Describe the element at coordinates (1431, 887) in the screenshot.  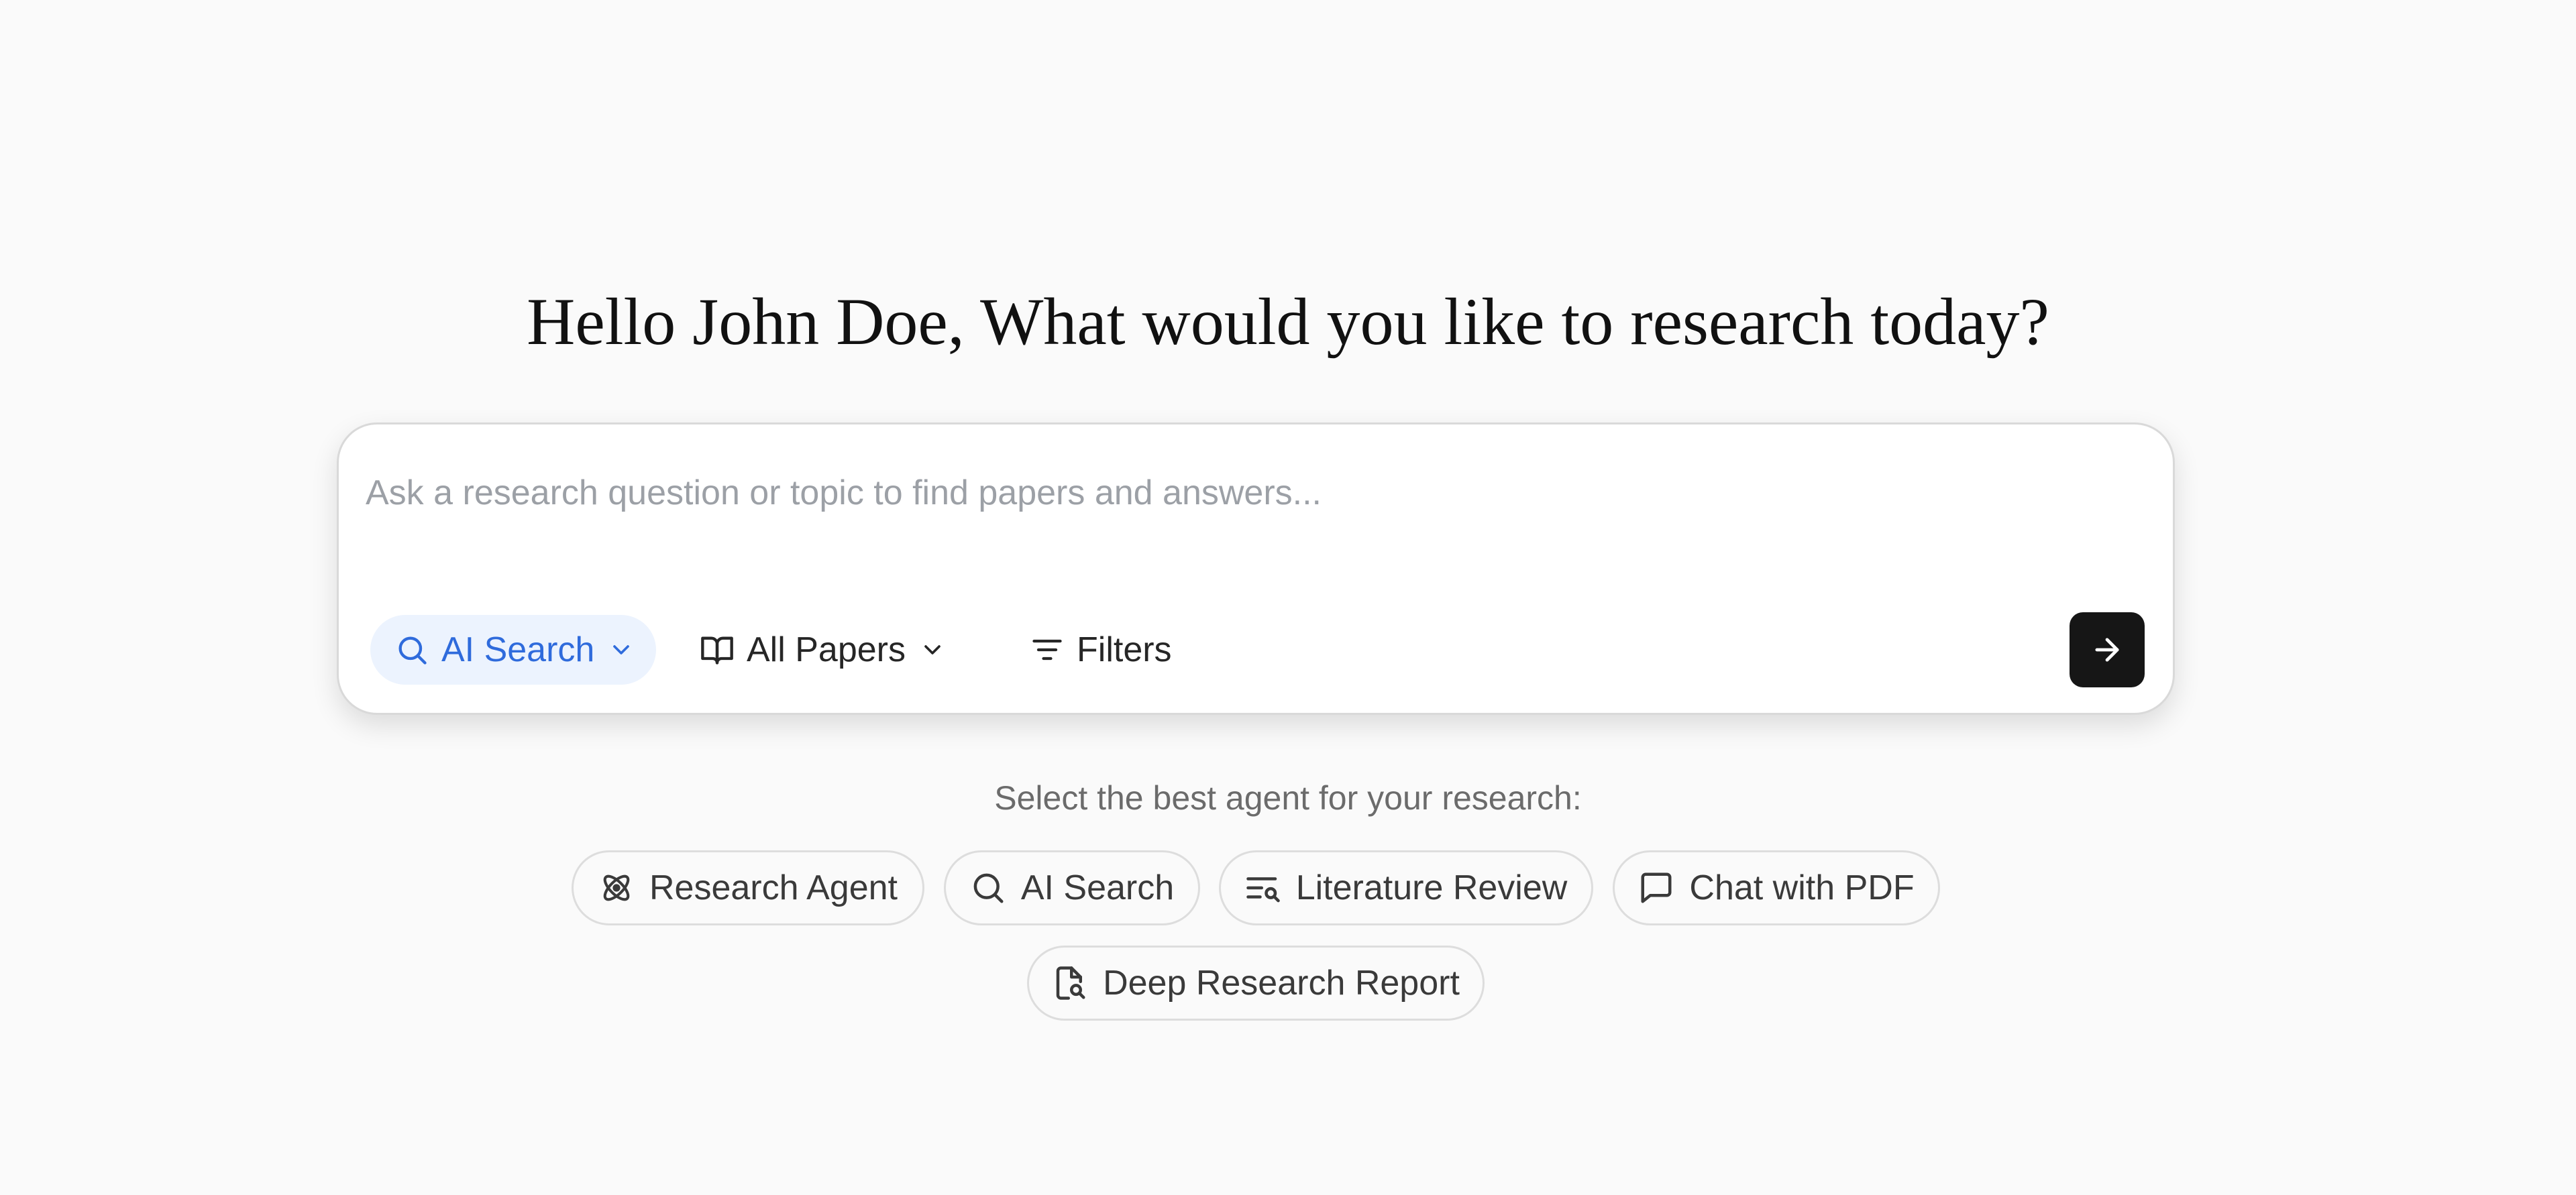
I see `agent-chip-label: Literature Review` at that location.